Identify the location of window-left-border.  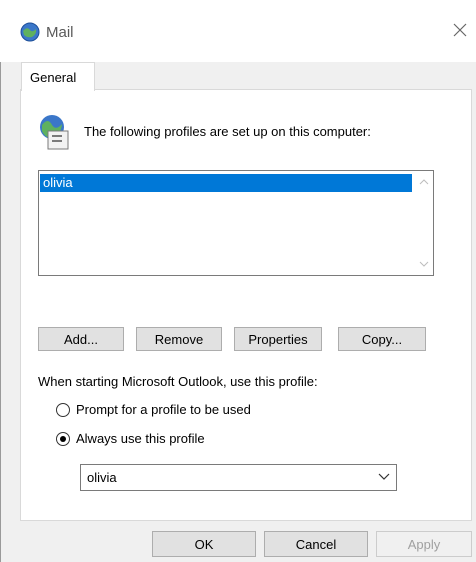
(0, 281).